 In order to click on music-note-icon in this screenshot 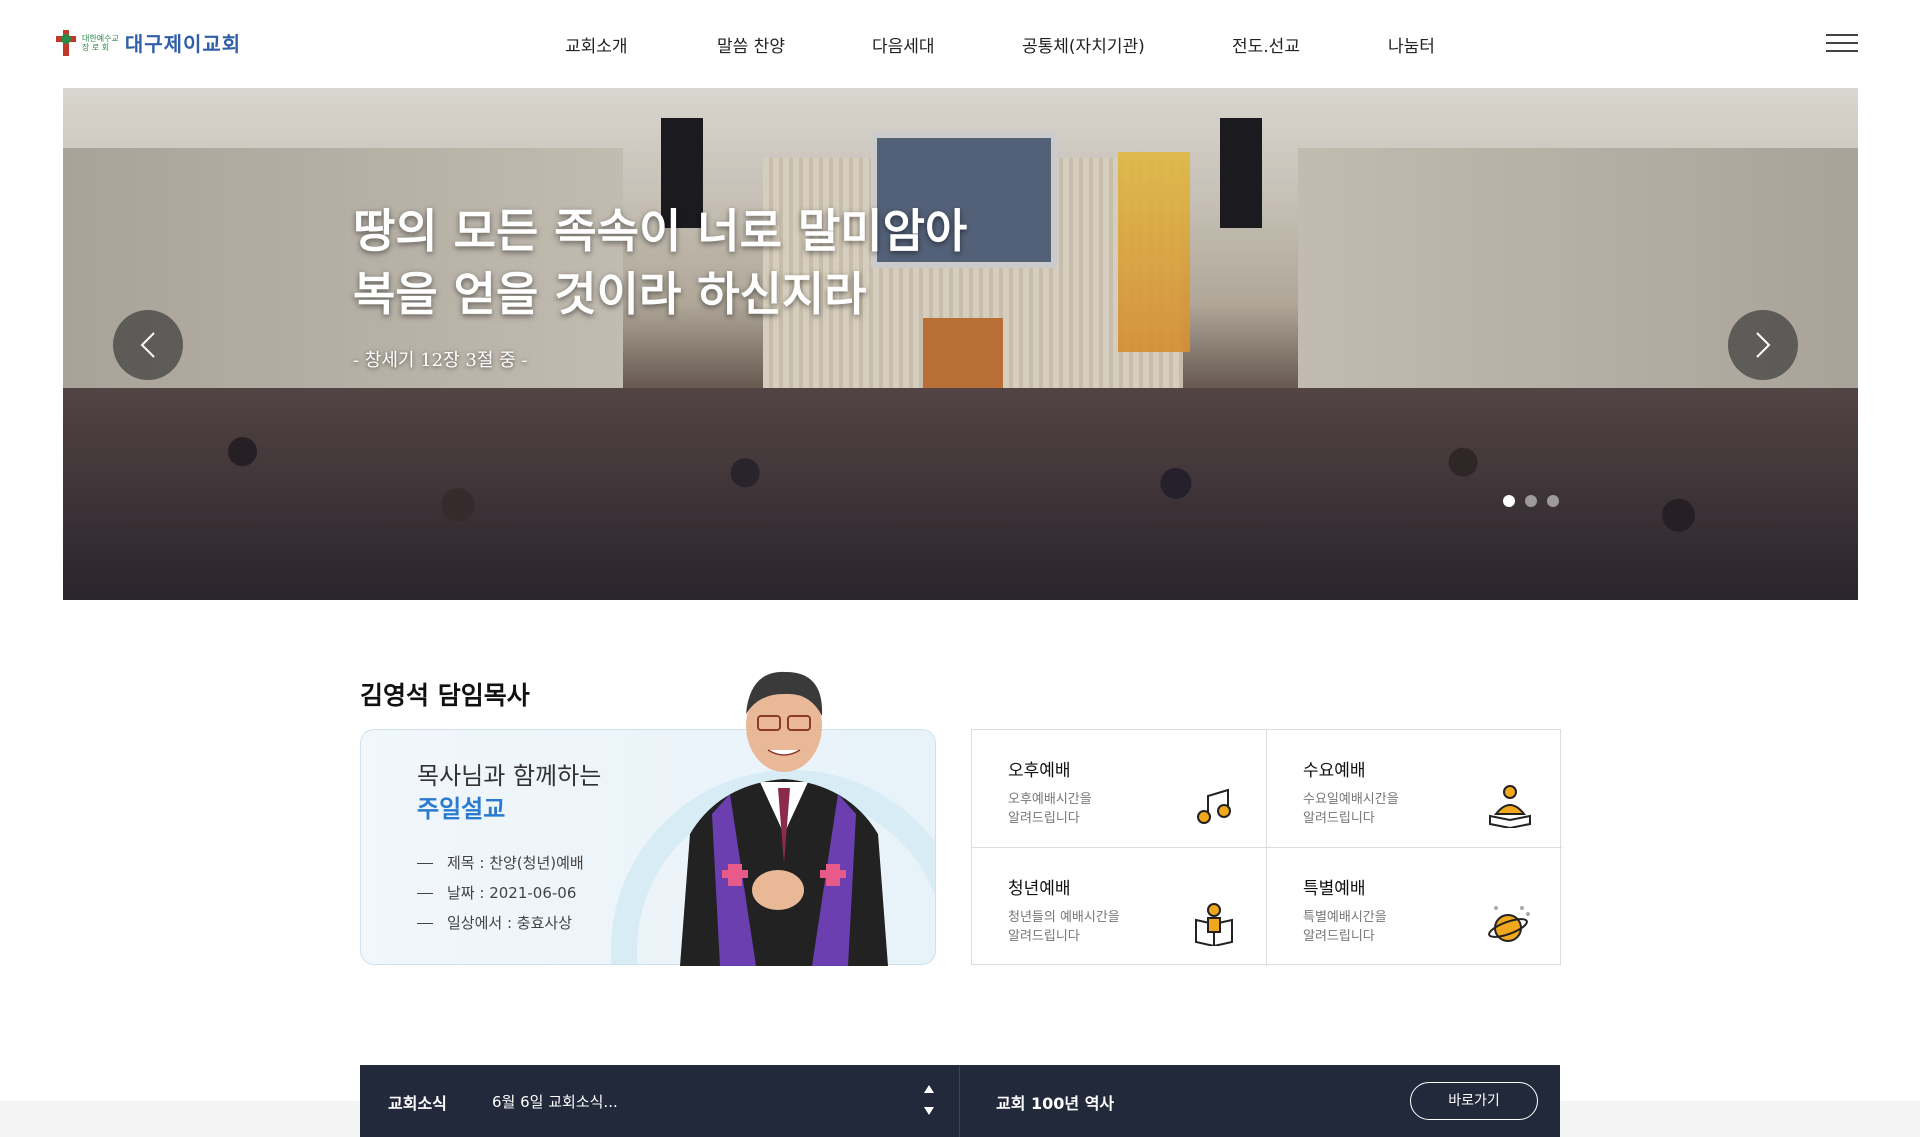, I will do `click(1214, 806)`.